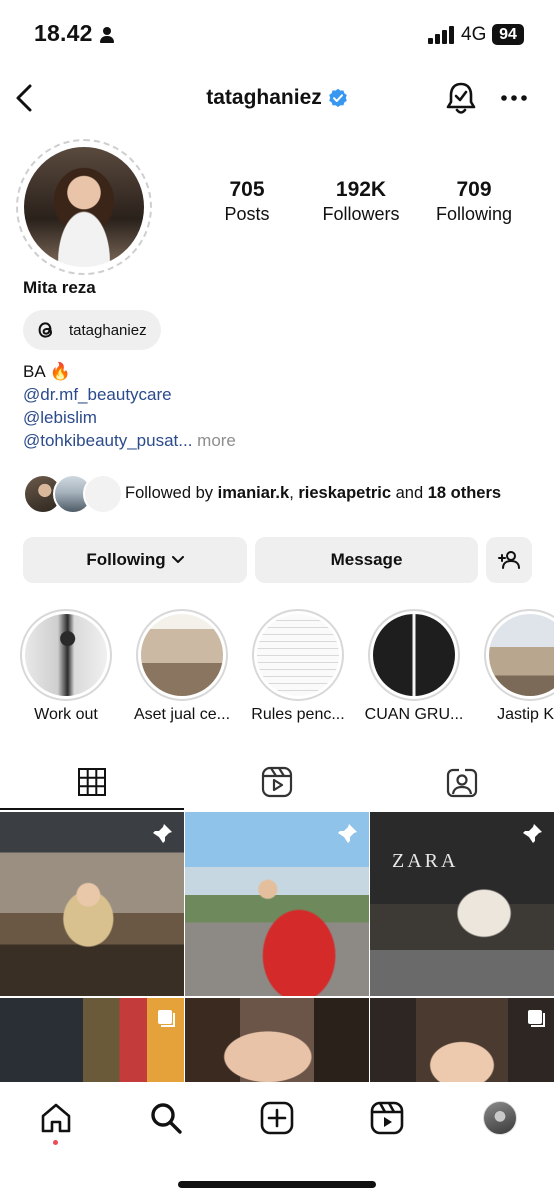 The width and height of the screenshot is (554, 1200). I want to click on story-highlight: Jastip KL, so click(519, 666).